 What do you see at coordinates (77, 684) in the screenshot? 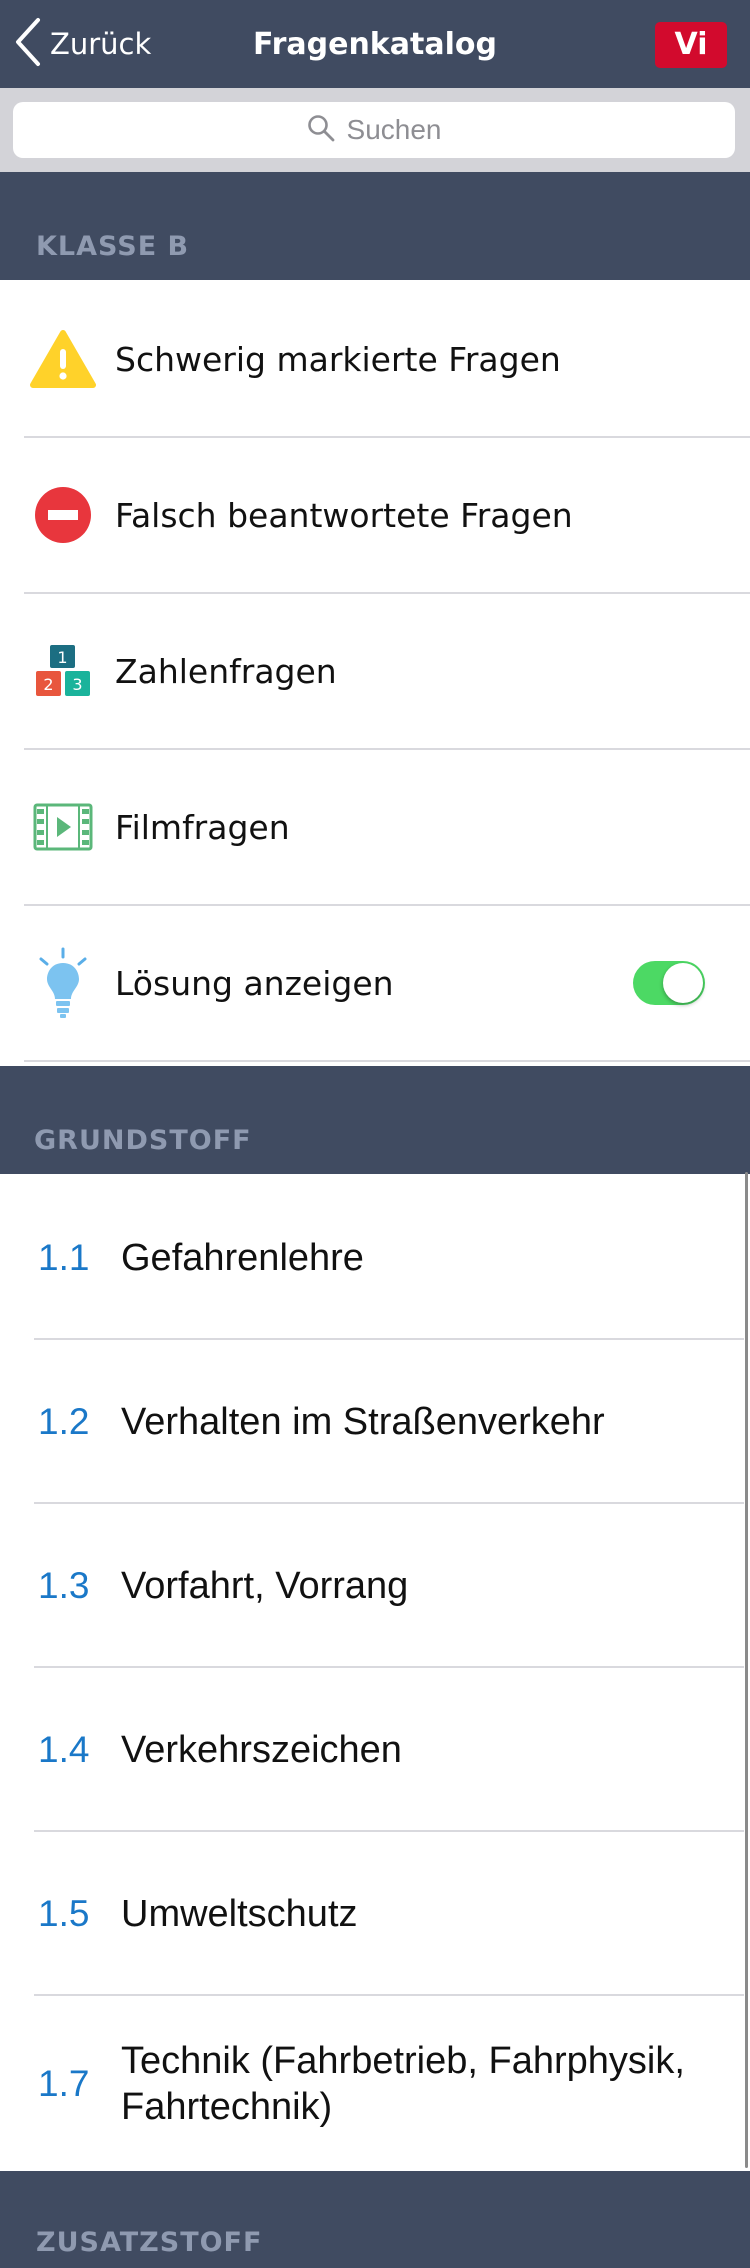
I see `svg-text: 3` at bounding box center [77, 684].